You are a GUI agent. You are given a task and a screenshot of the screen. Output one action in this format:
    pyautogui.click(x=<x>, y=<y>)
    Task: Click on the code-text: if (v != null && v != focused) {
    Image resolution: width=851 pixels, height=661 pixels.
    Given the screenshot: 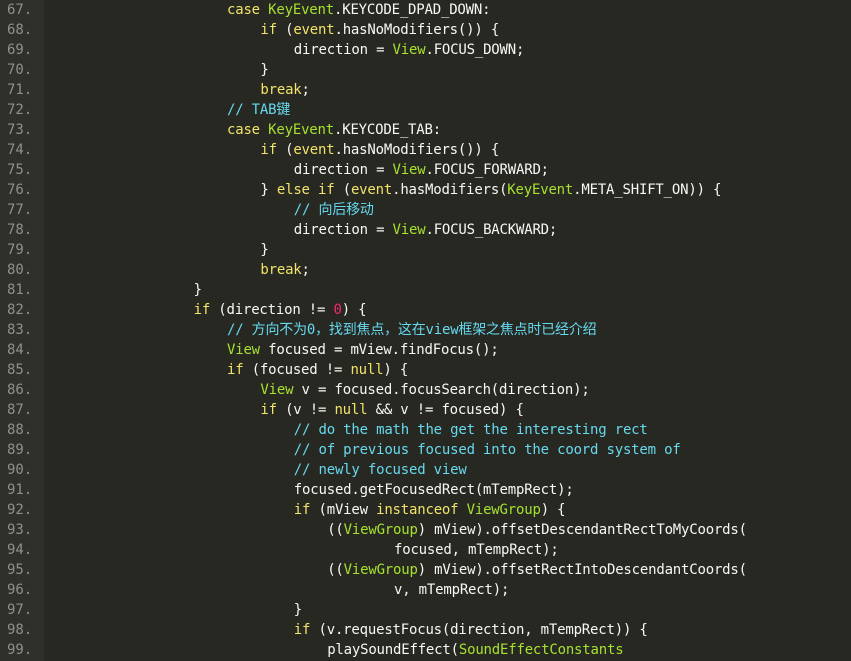 What is the action you would take?
    pyautogui.click(x=392, y=410)
    